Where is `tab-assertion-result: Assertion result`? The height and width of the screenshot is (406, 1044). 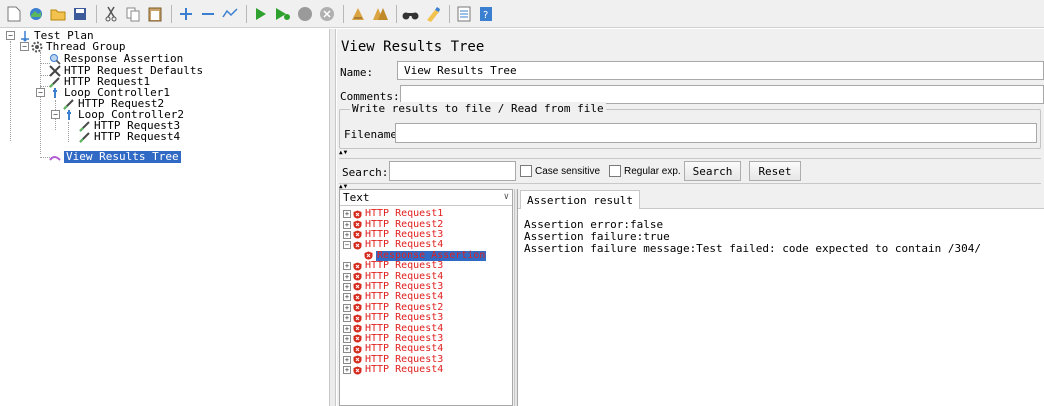 tab-assertion-result: Assertion result is located at coordinates (580, 199).